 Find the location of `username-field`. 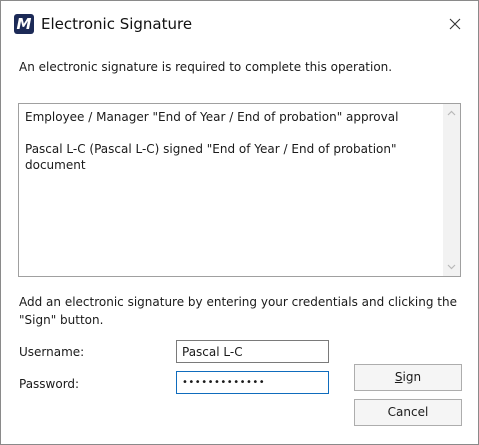

username-field is located at coordinates (252, 351).